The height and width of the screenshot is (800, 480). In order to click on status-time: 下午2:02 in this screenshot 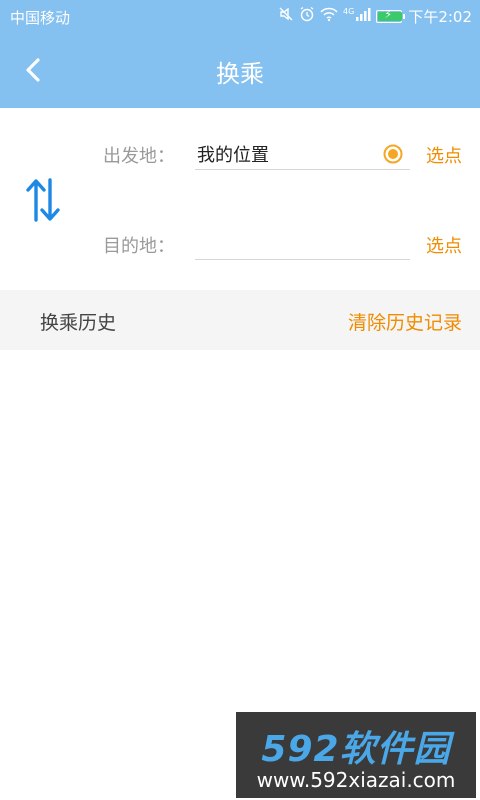, I will do `click(440, 16)`.